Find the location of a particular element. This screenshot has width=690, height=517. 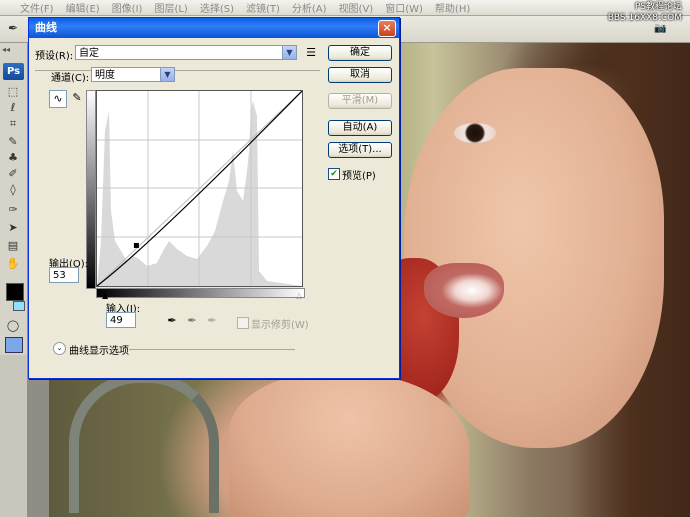

close-icon: × is located at coordinates (387, 28).